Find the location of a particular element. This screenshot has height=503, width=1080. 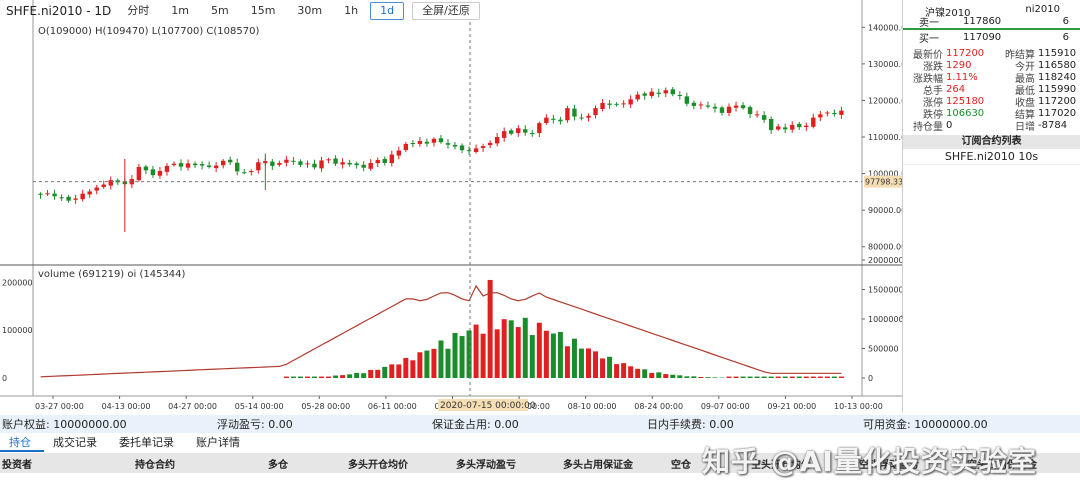

bid-row: 买一 117090 6 is located at coordinates (991, 38).